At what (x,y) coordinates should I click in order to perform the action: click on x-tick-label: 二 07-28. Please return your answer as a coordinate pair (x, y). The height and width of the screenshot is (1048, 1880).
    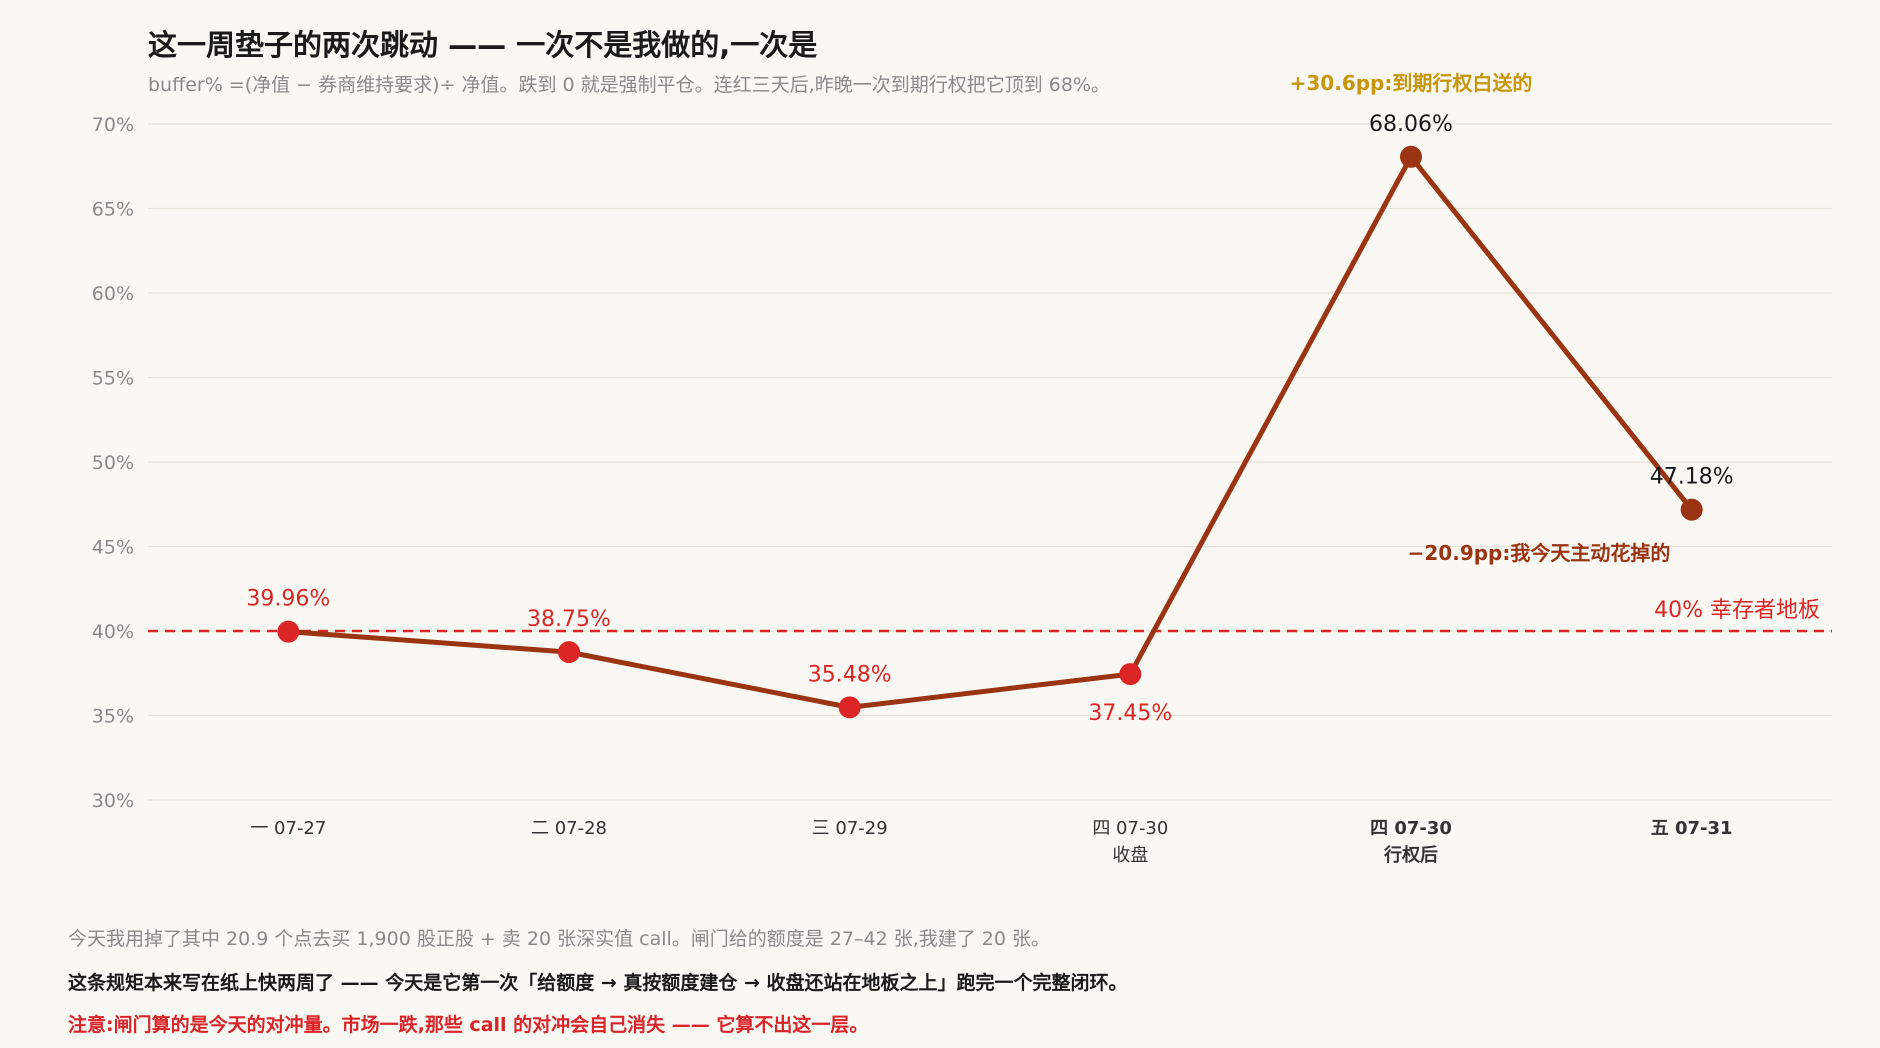
    Looking at the image, I should click on (569, 828).